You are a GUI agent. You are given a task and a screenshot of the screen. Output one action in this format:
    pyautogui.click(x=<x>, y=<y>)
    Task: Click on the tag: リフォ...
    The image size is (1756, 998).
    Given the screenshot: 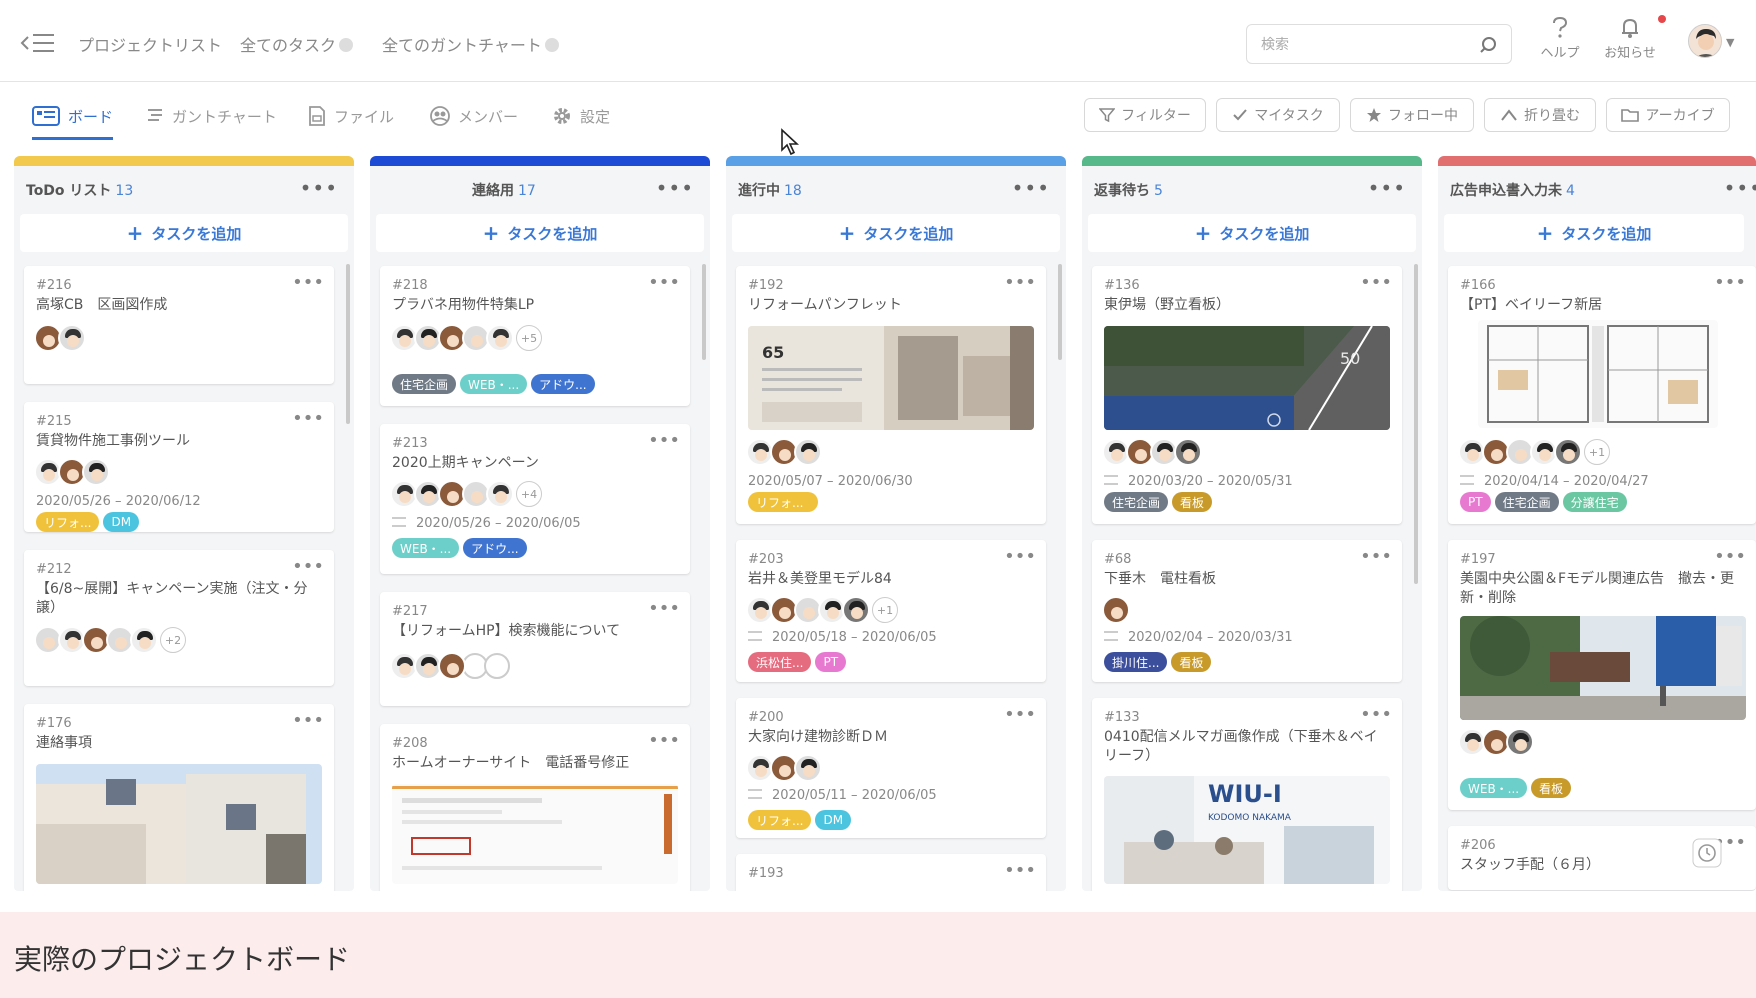 What is the action you would take?
    pyautogui.click(x=783, y=502)
    